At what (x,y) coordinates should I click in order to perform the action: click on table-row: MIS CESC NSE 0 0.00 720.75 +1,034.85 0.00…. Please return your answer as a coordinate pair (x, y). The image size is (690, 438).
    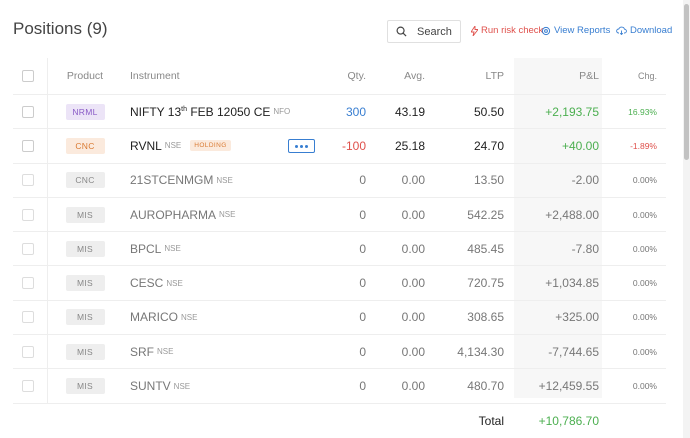
    Looking at the image, I should click on (339, 283).